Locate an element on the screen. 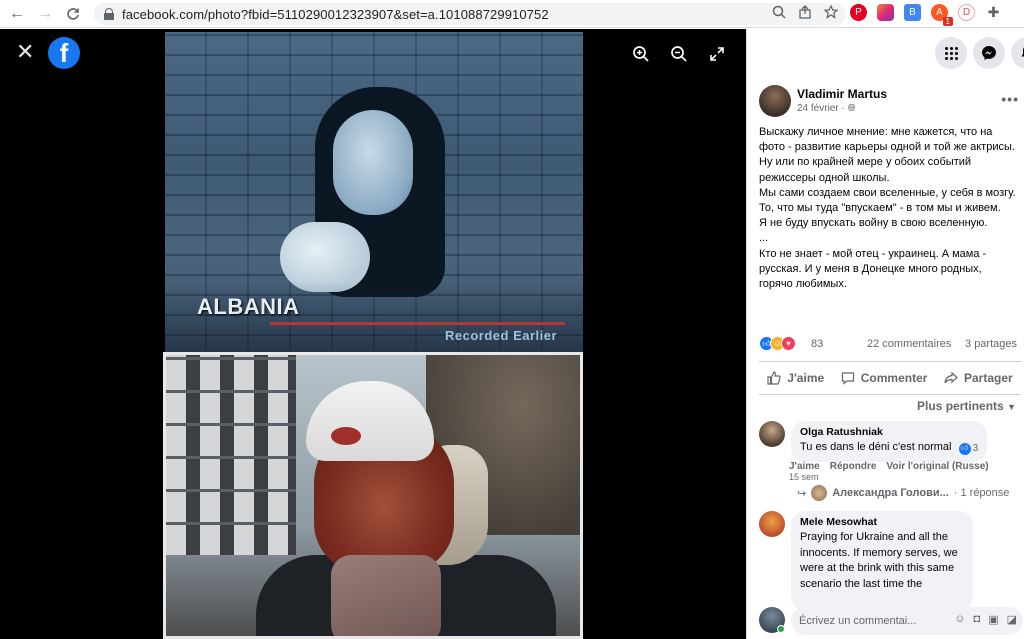 The width and height of the screenshot is (1024, 639). author-avatar is located at coordinates (775, 101).